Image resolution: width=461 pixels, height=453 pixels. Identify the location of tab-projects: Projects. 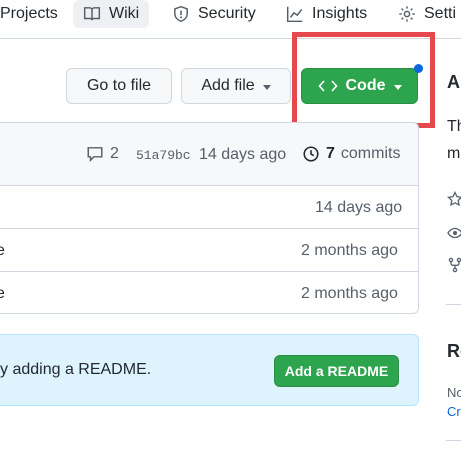
(29, 14).